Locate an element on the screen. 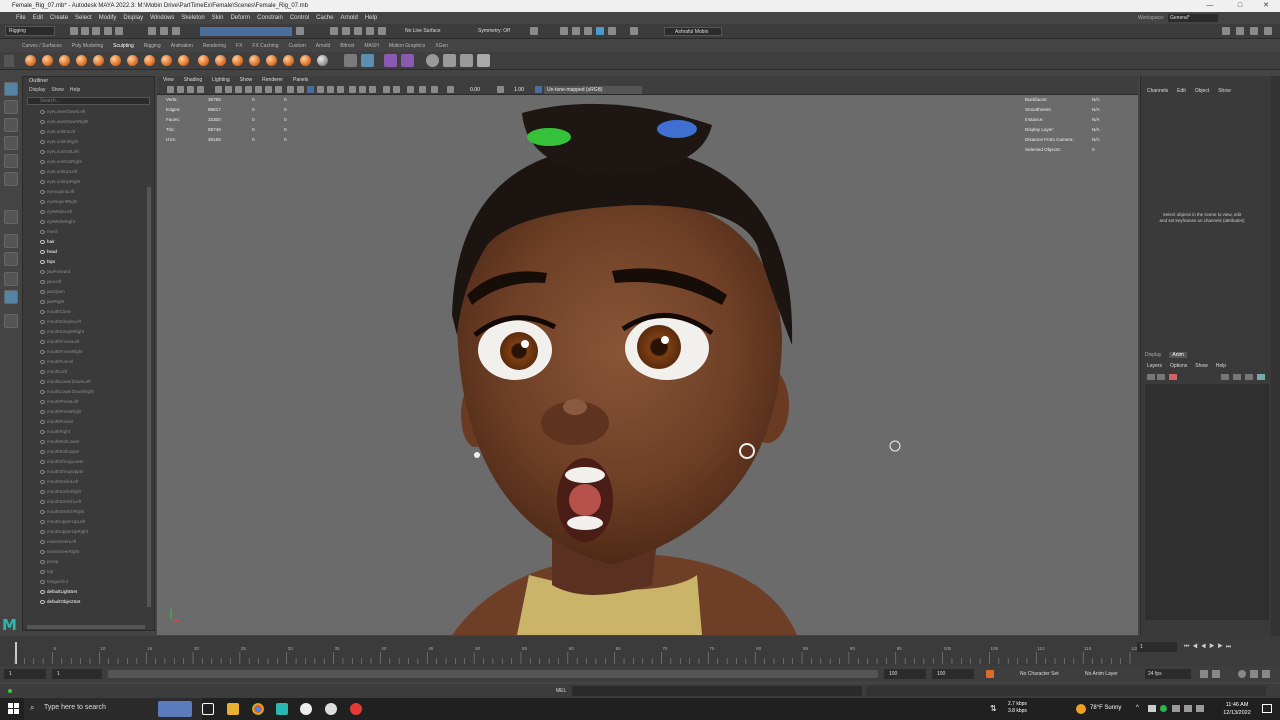  imprint-tool-icon is located at coordinates (183, 60).